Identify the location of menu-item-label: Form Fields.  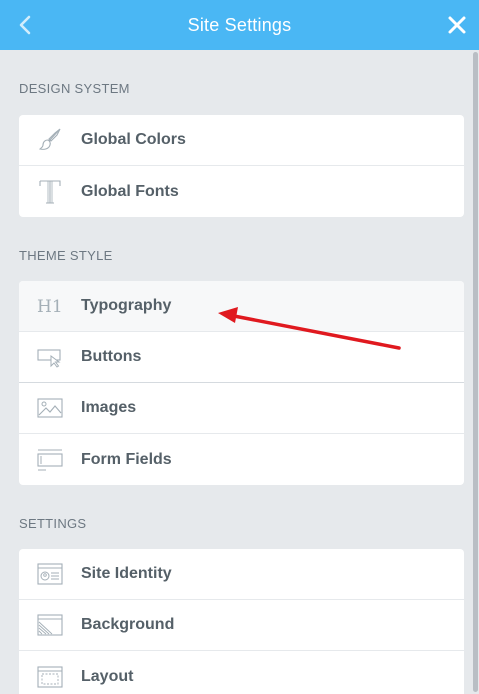
(126, 459).